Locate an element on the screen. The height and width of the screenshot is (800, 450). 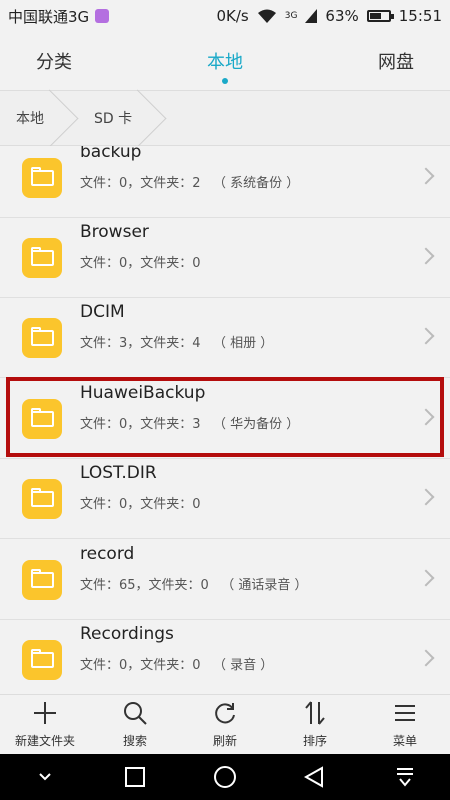
network-type: 3G is located at coordinates (291, 16).